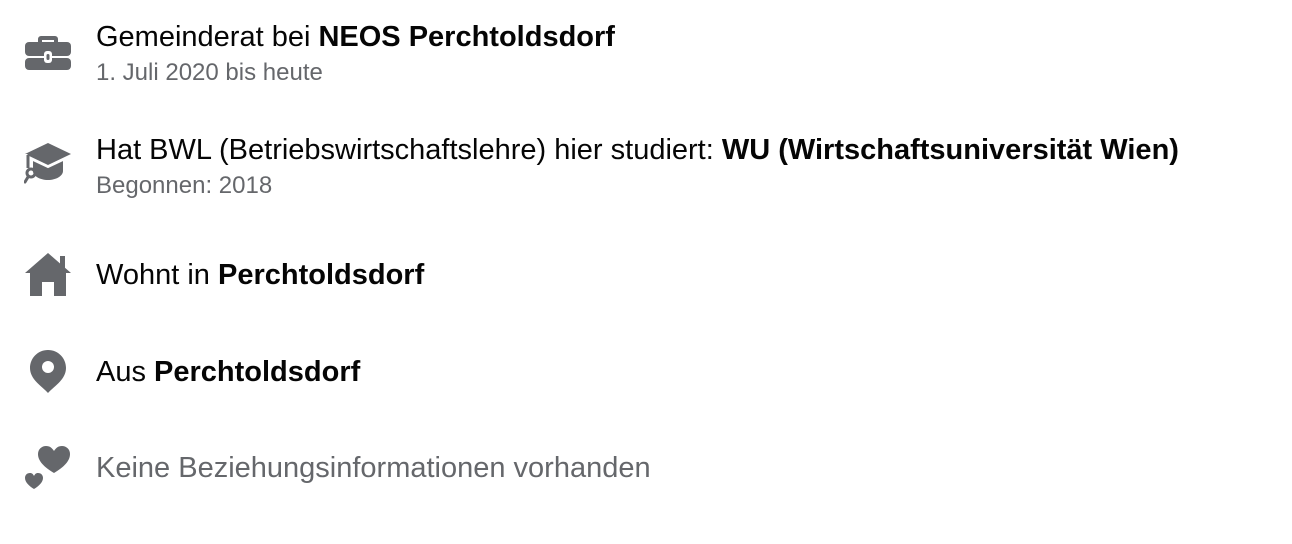 The height and width of the screenshot is (544, 1292). Describe the element at coordinates (950, 150) in the screenshot. I see `education-school-link: WU (Wirtschaftsuniversität Wien)` at that location.